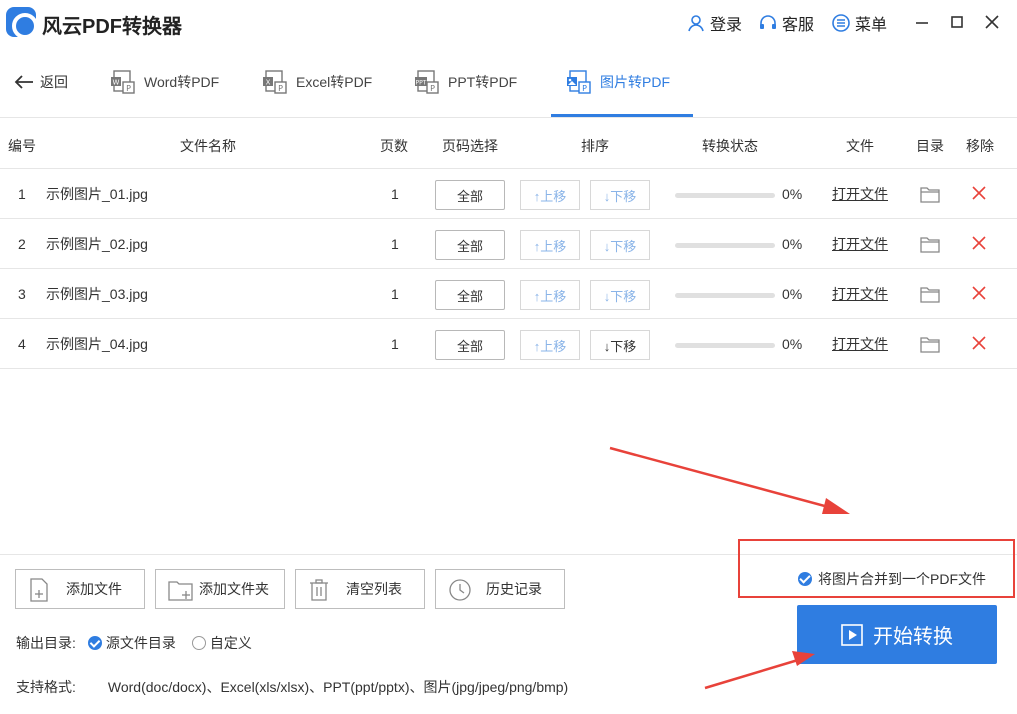 This screenshot has width=1017, height=714. I want to click on radio-unchecked-icon, so click(198, 643).